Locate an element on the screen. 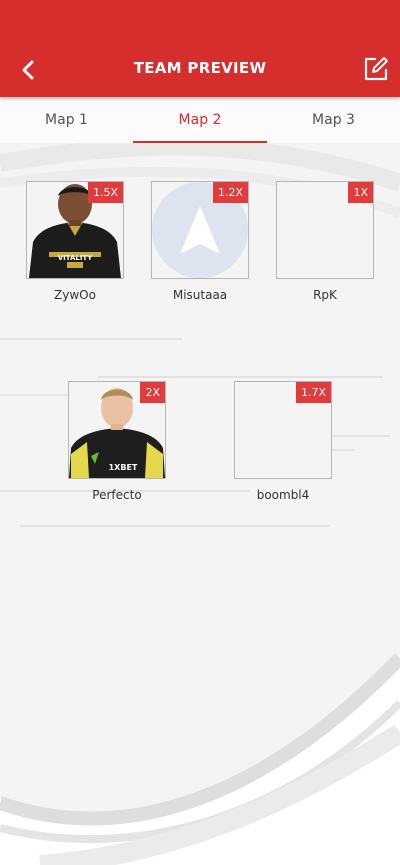  multiplier-badge: 1X is located at coordinates (360, 192).